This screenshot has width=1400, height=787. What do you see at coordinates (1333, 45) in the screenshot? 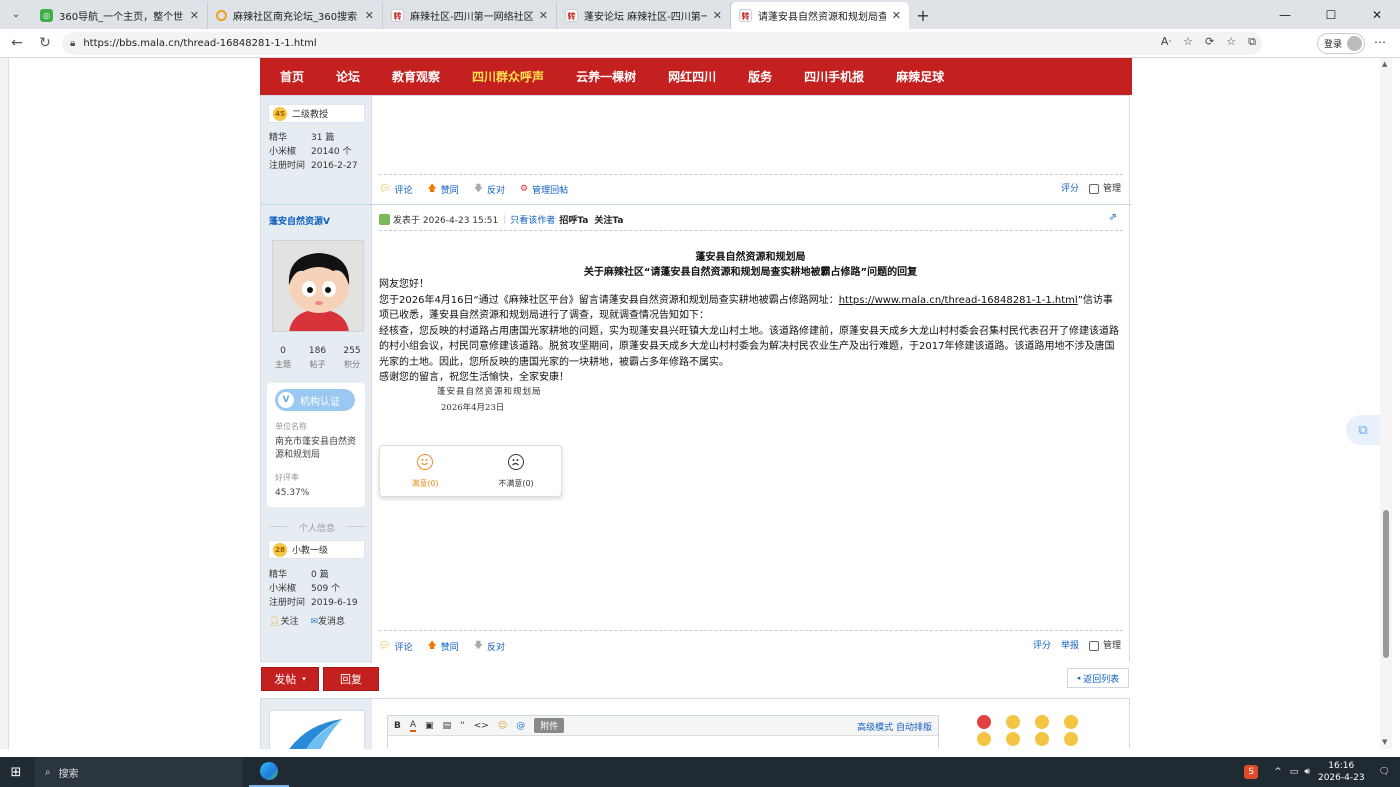
I see `login-label: 登录` at bounding box center [1333, 45].